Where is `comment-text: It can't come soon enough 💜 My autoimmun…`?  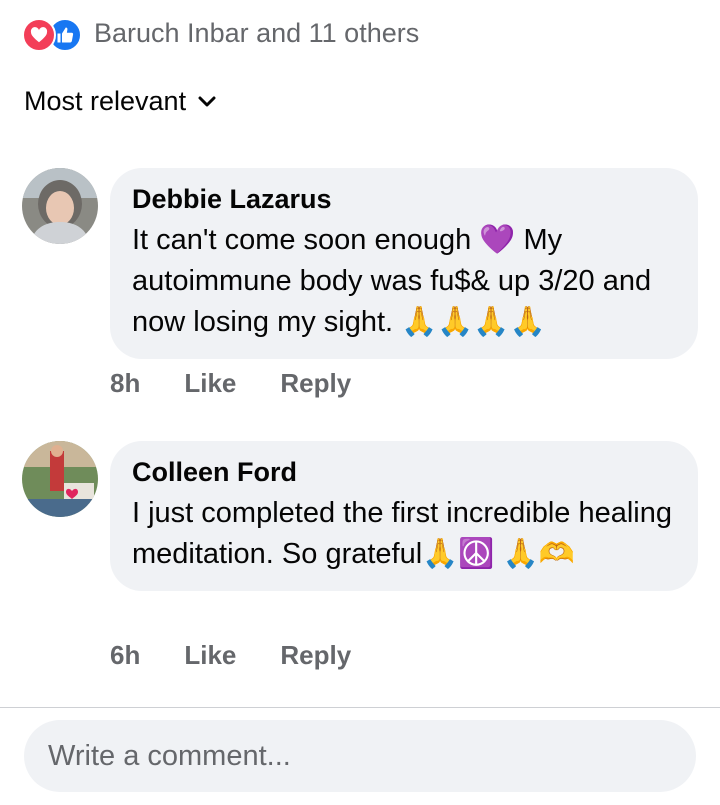
comment-text: It can't come soon enough 💜 My autoimmun… is located at coordinates (392, 281).